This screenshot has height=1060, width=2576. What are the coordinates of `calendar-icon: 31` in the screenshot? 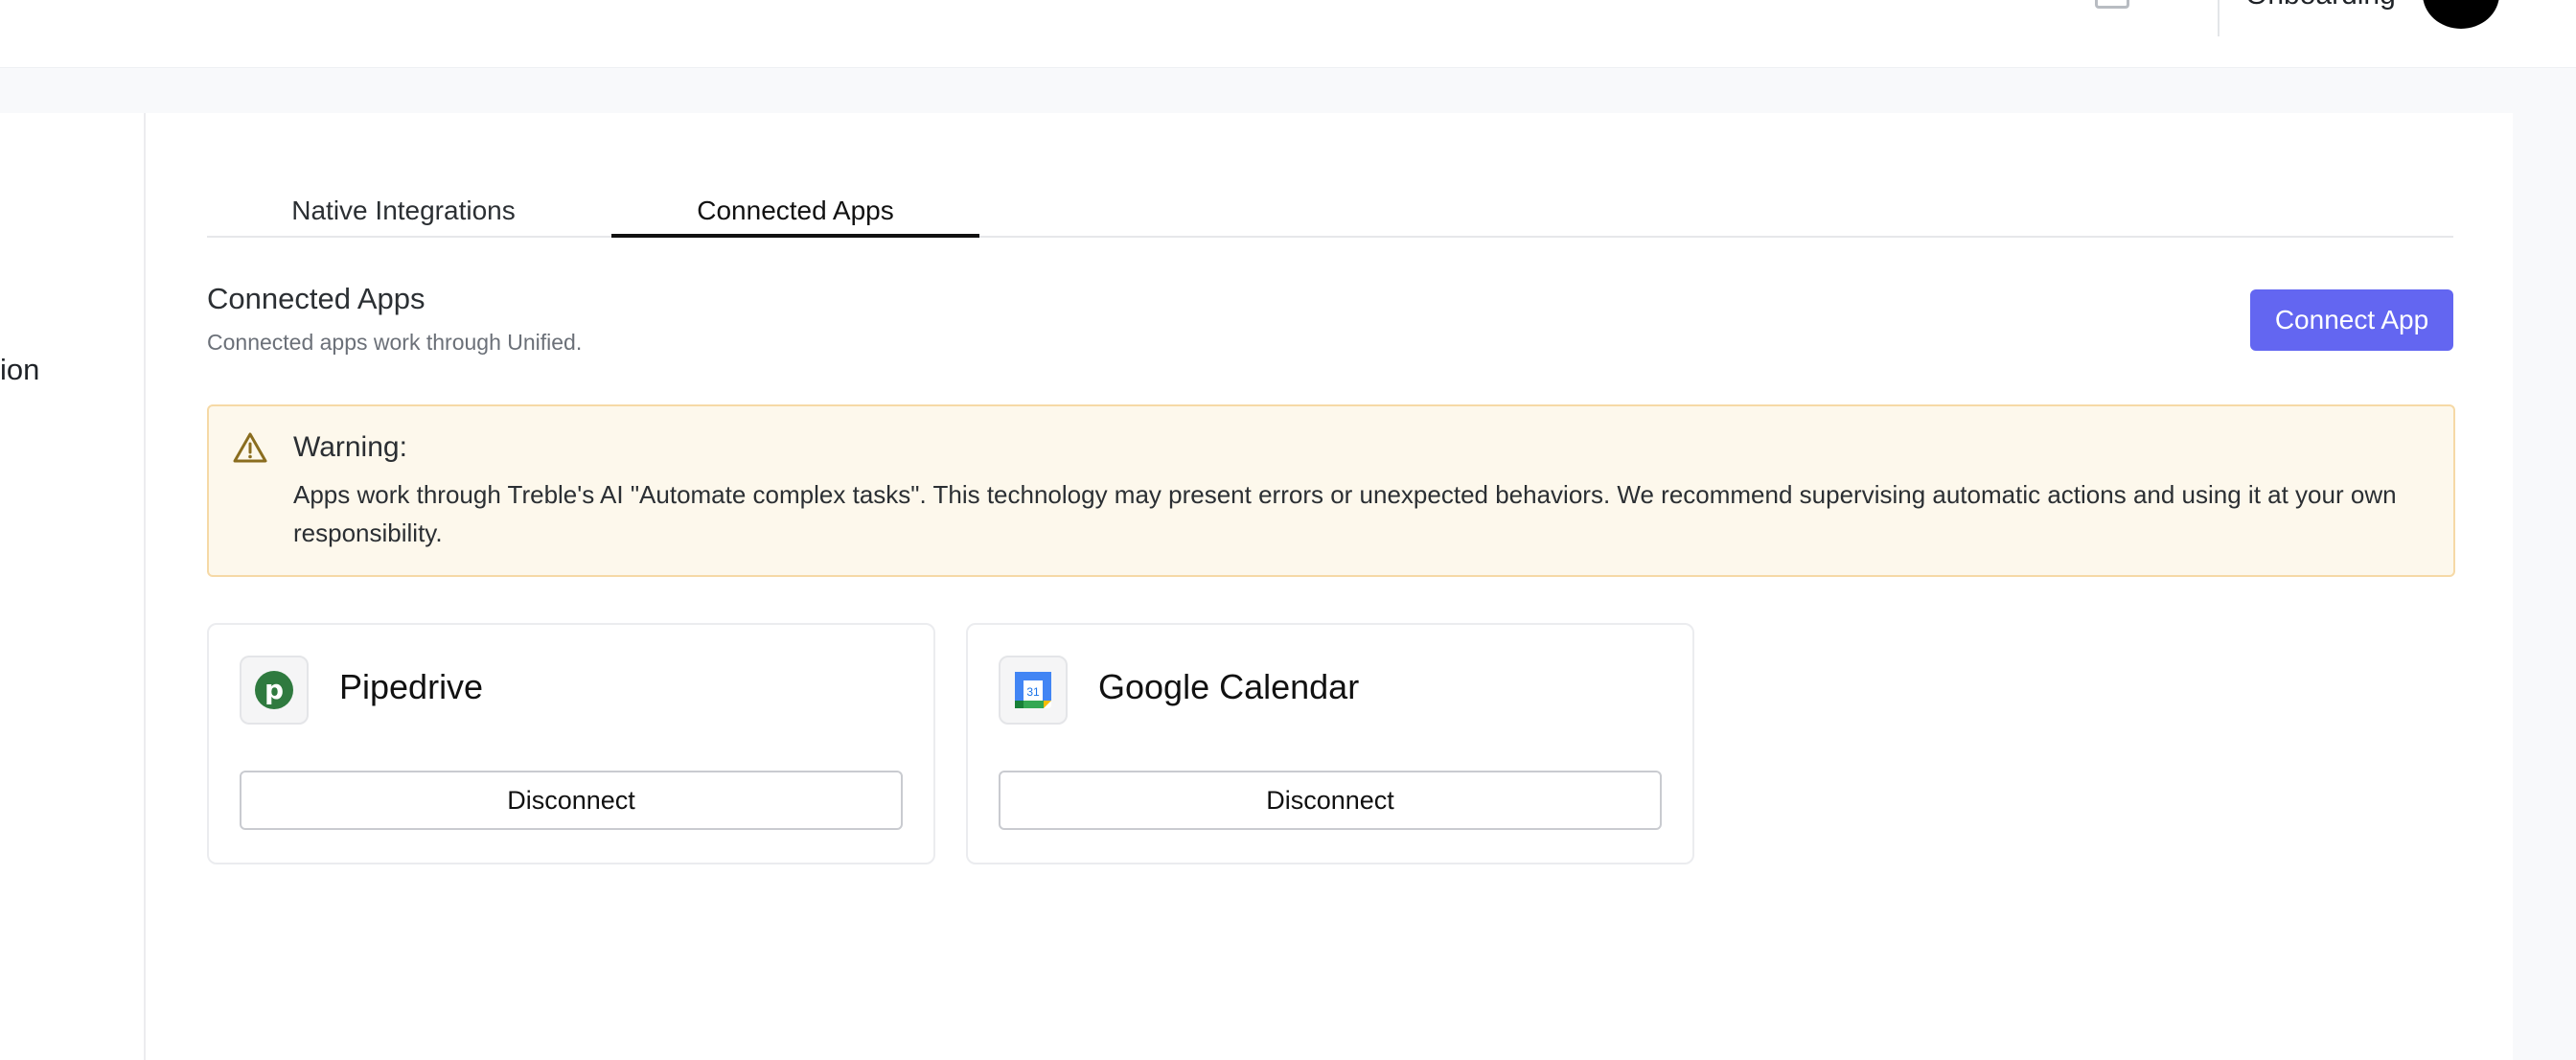 It's located at (1033, 690).